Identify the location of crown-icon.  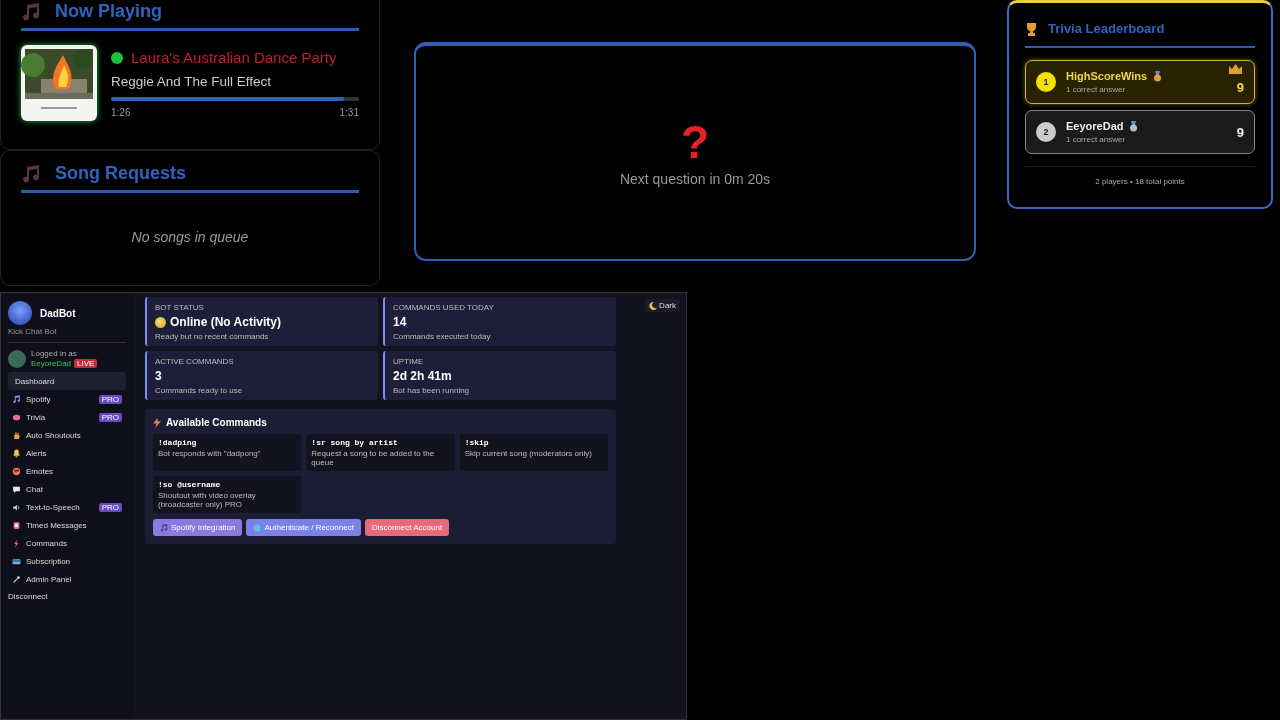
(1235, 69).